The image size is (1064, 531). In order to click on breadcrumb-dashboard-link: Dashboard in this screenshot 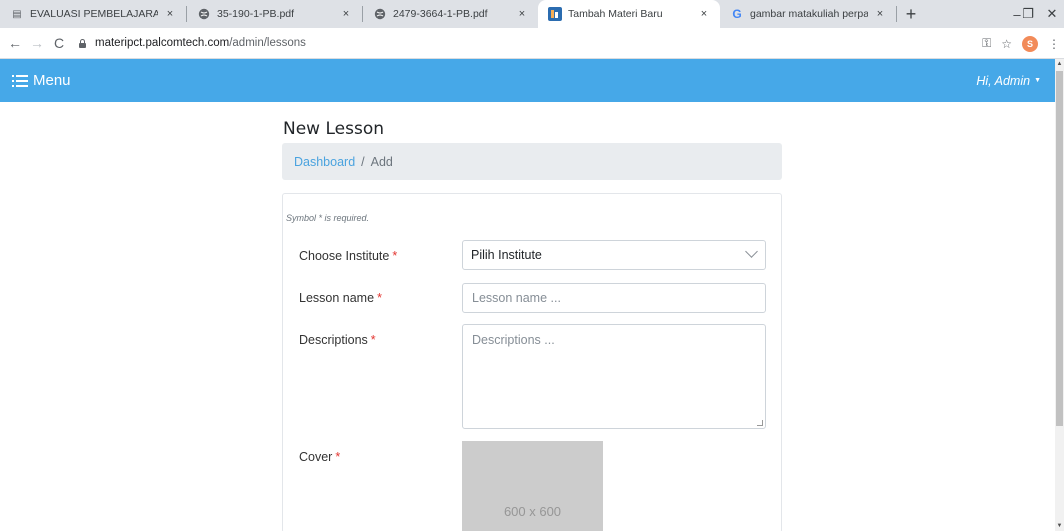, I will do `click(324, 162)`.